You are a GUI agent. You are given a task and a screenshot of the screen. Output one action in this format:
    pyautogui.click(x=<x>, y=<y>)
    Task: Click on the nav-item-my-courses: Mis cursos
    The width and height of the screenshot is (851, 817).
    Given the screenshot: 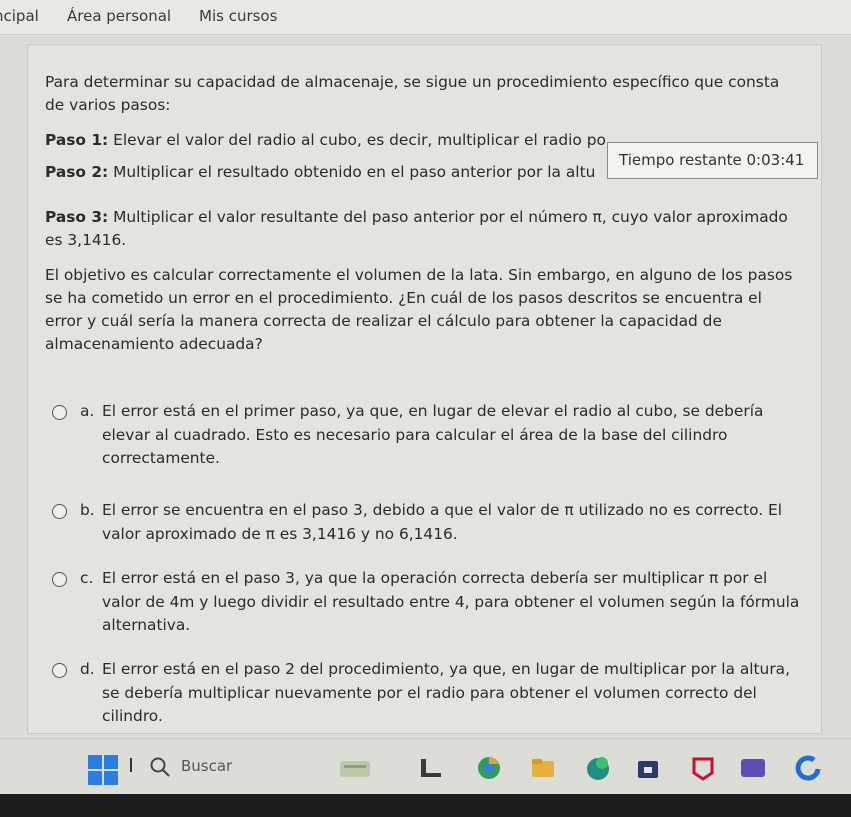 What is the action you would take?
    pyautogui.click(x=238, y=16)
    